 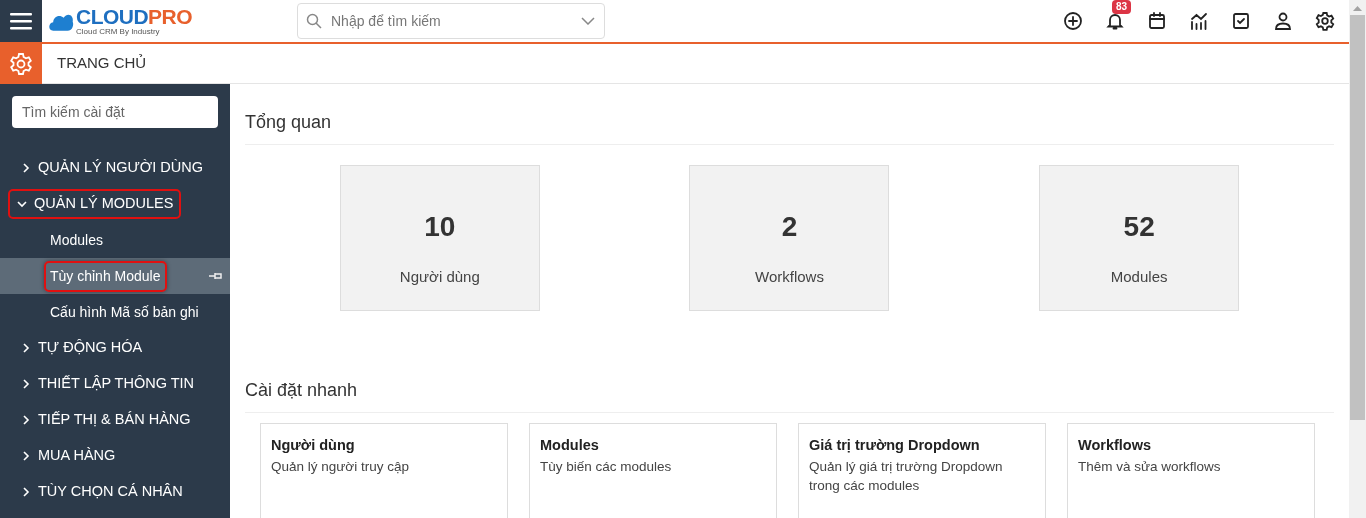 What do you see at coordinates (906, 476) in the screenshot?
I see `card-description: Quản lý giá trị trường Dropdown trong các modules` at bounding box center [906, 476].